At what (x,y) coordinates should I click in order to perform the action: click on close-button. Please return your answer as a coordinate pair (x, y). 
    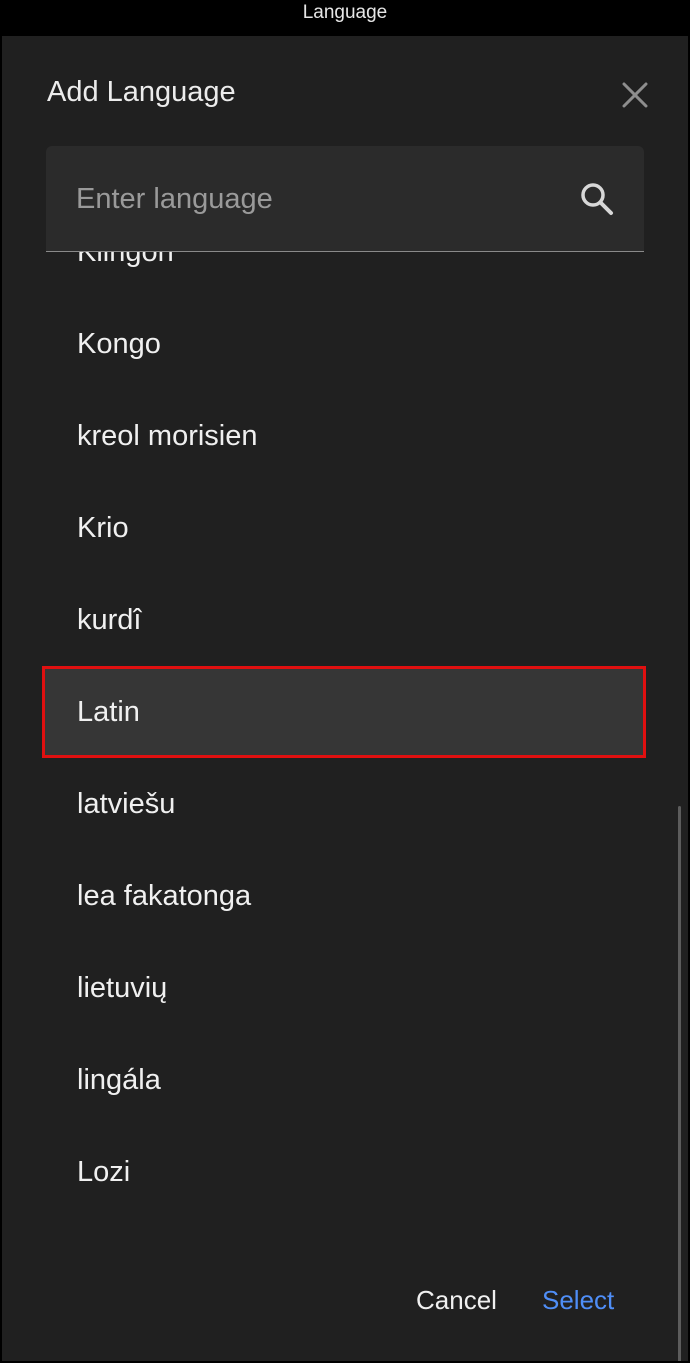
    Looking at the image, I should click on (635, 95).